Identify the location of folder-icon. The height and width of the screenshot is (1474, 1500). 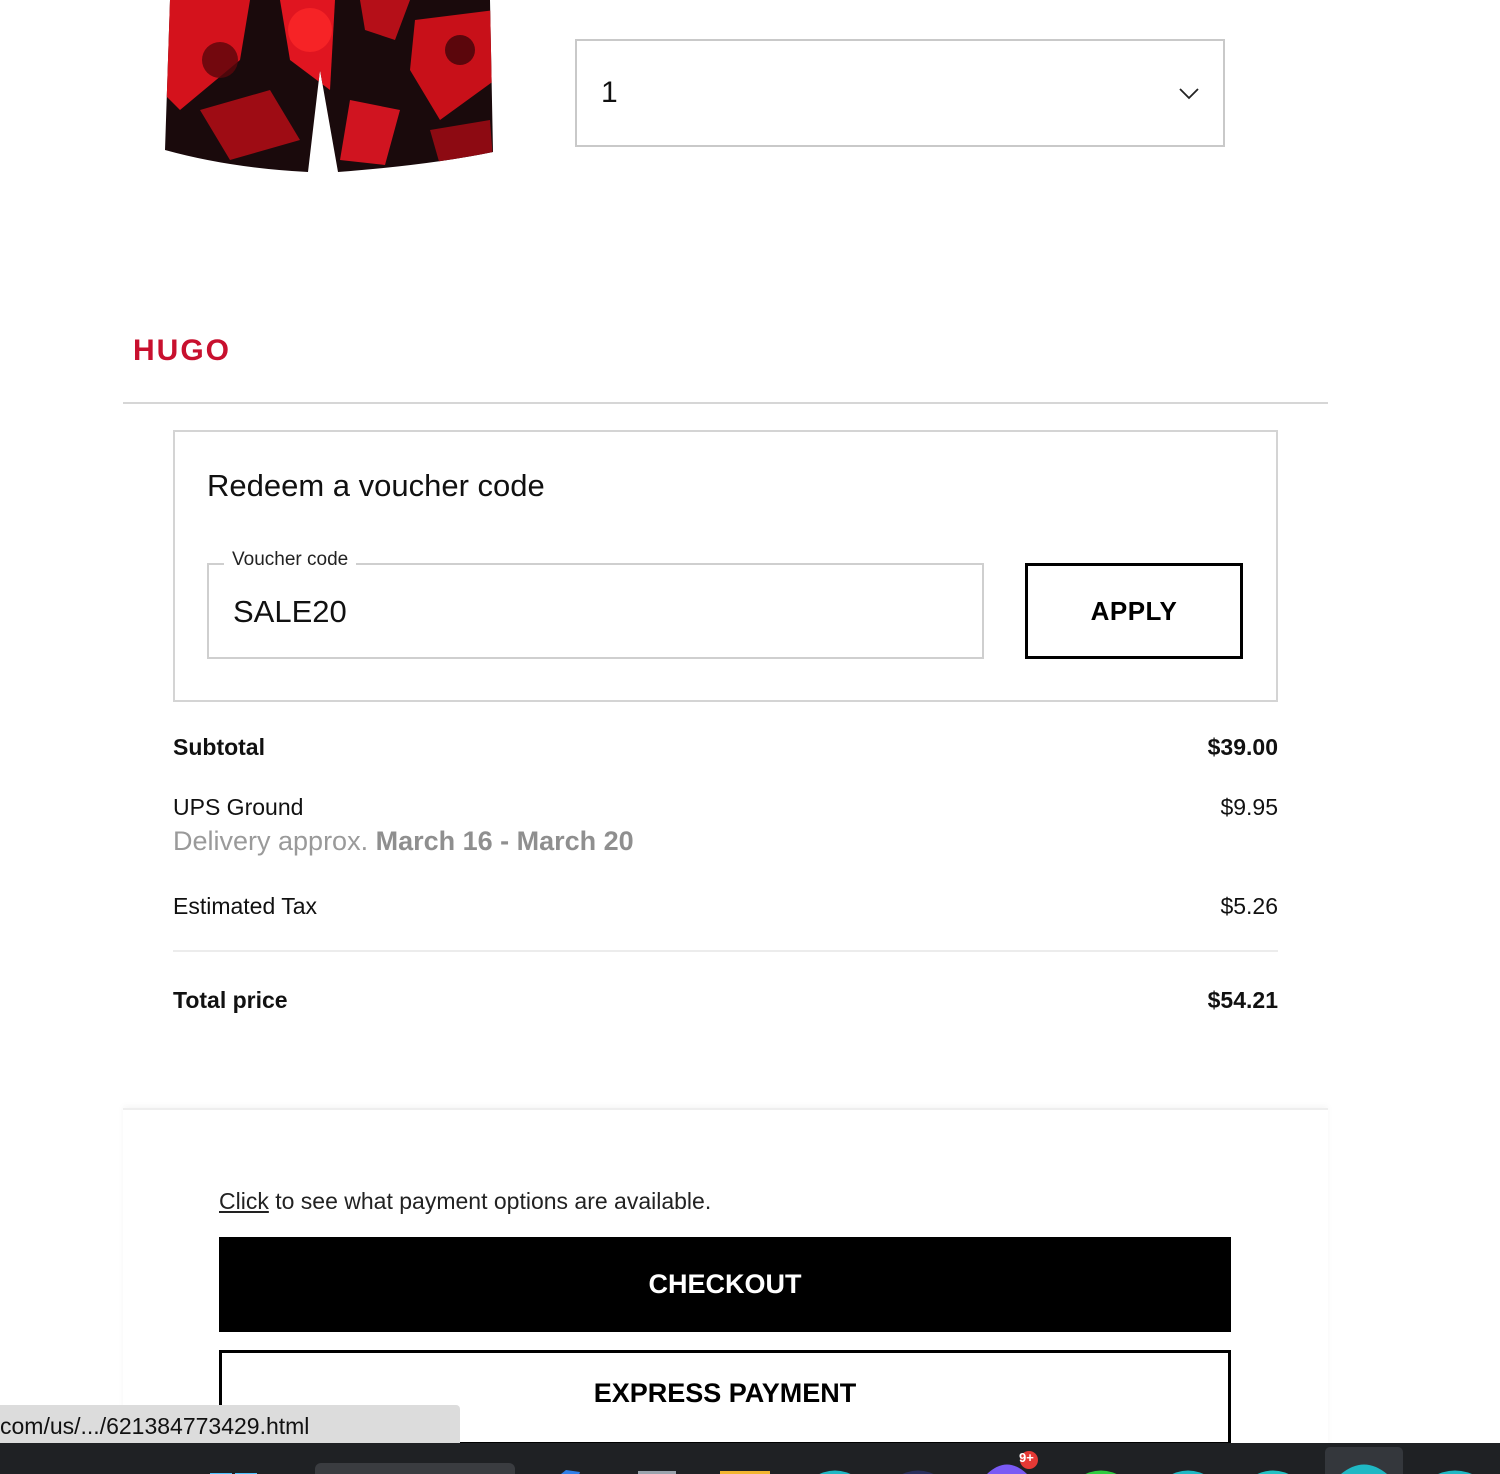
(745, 1469).